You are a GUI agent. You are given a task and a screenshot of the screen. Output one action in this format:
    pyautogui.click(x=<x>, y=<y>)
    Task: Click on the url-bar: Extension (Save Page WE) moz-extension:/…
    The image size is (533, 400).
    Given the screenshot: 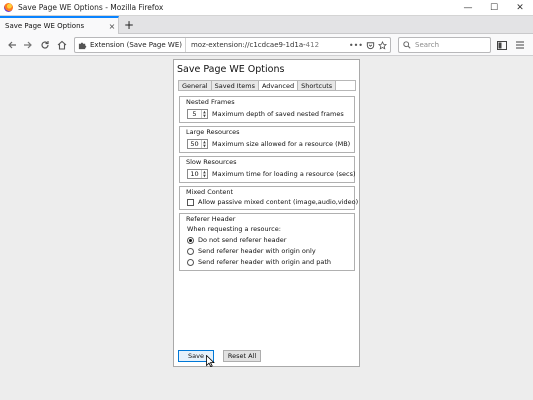 What is the action you would take?
    pyautogui.click(x=232, y=45)
    